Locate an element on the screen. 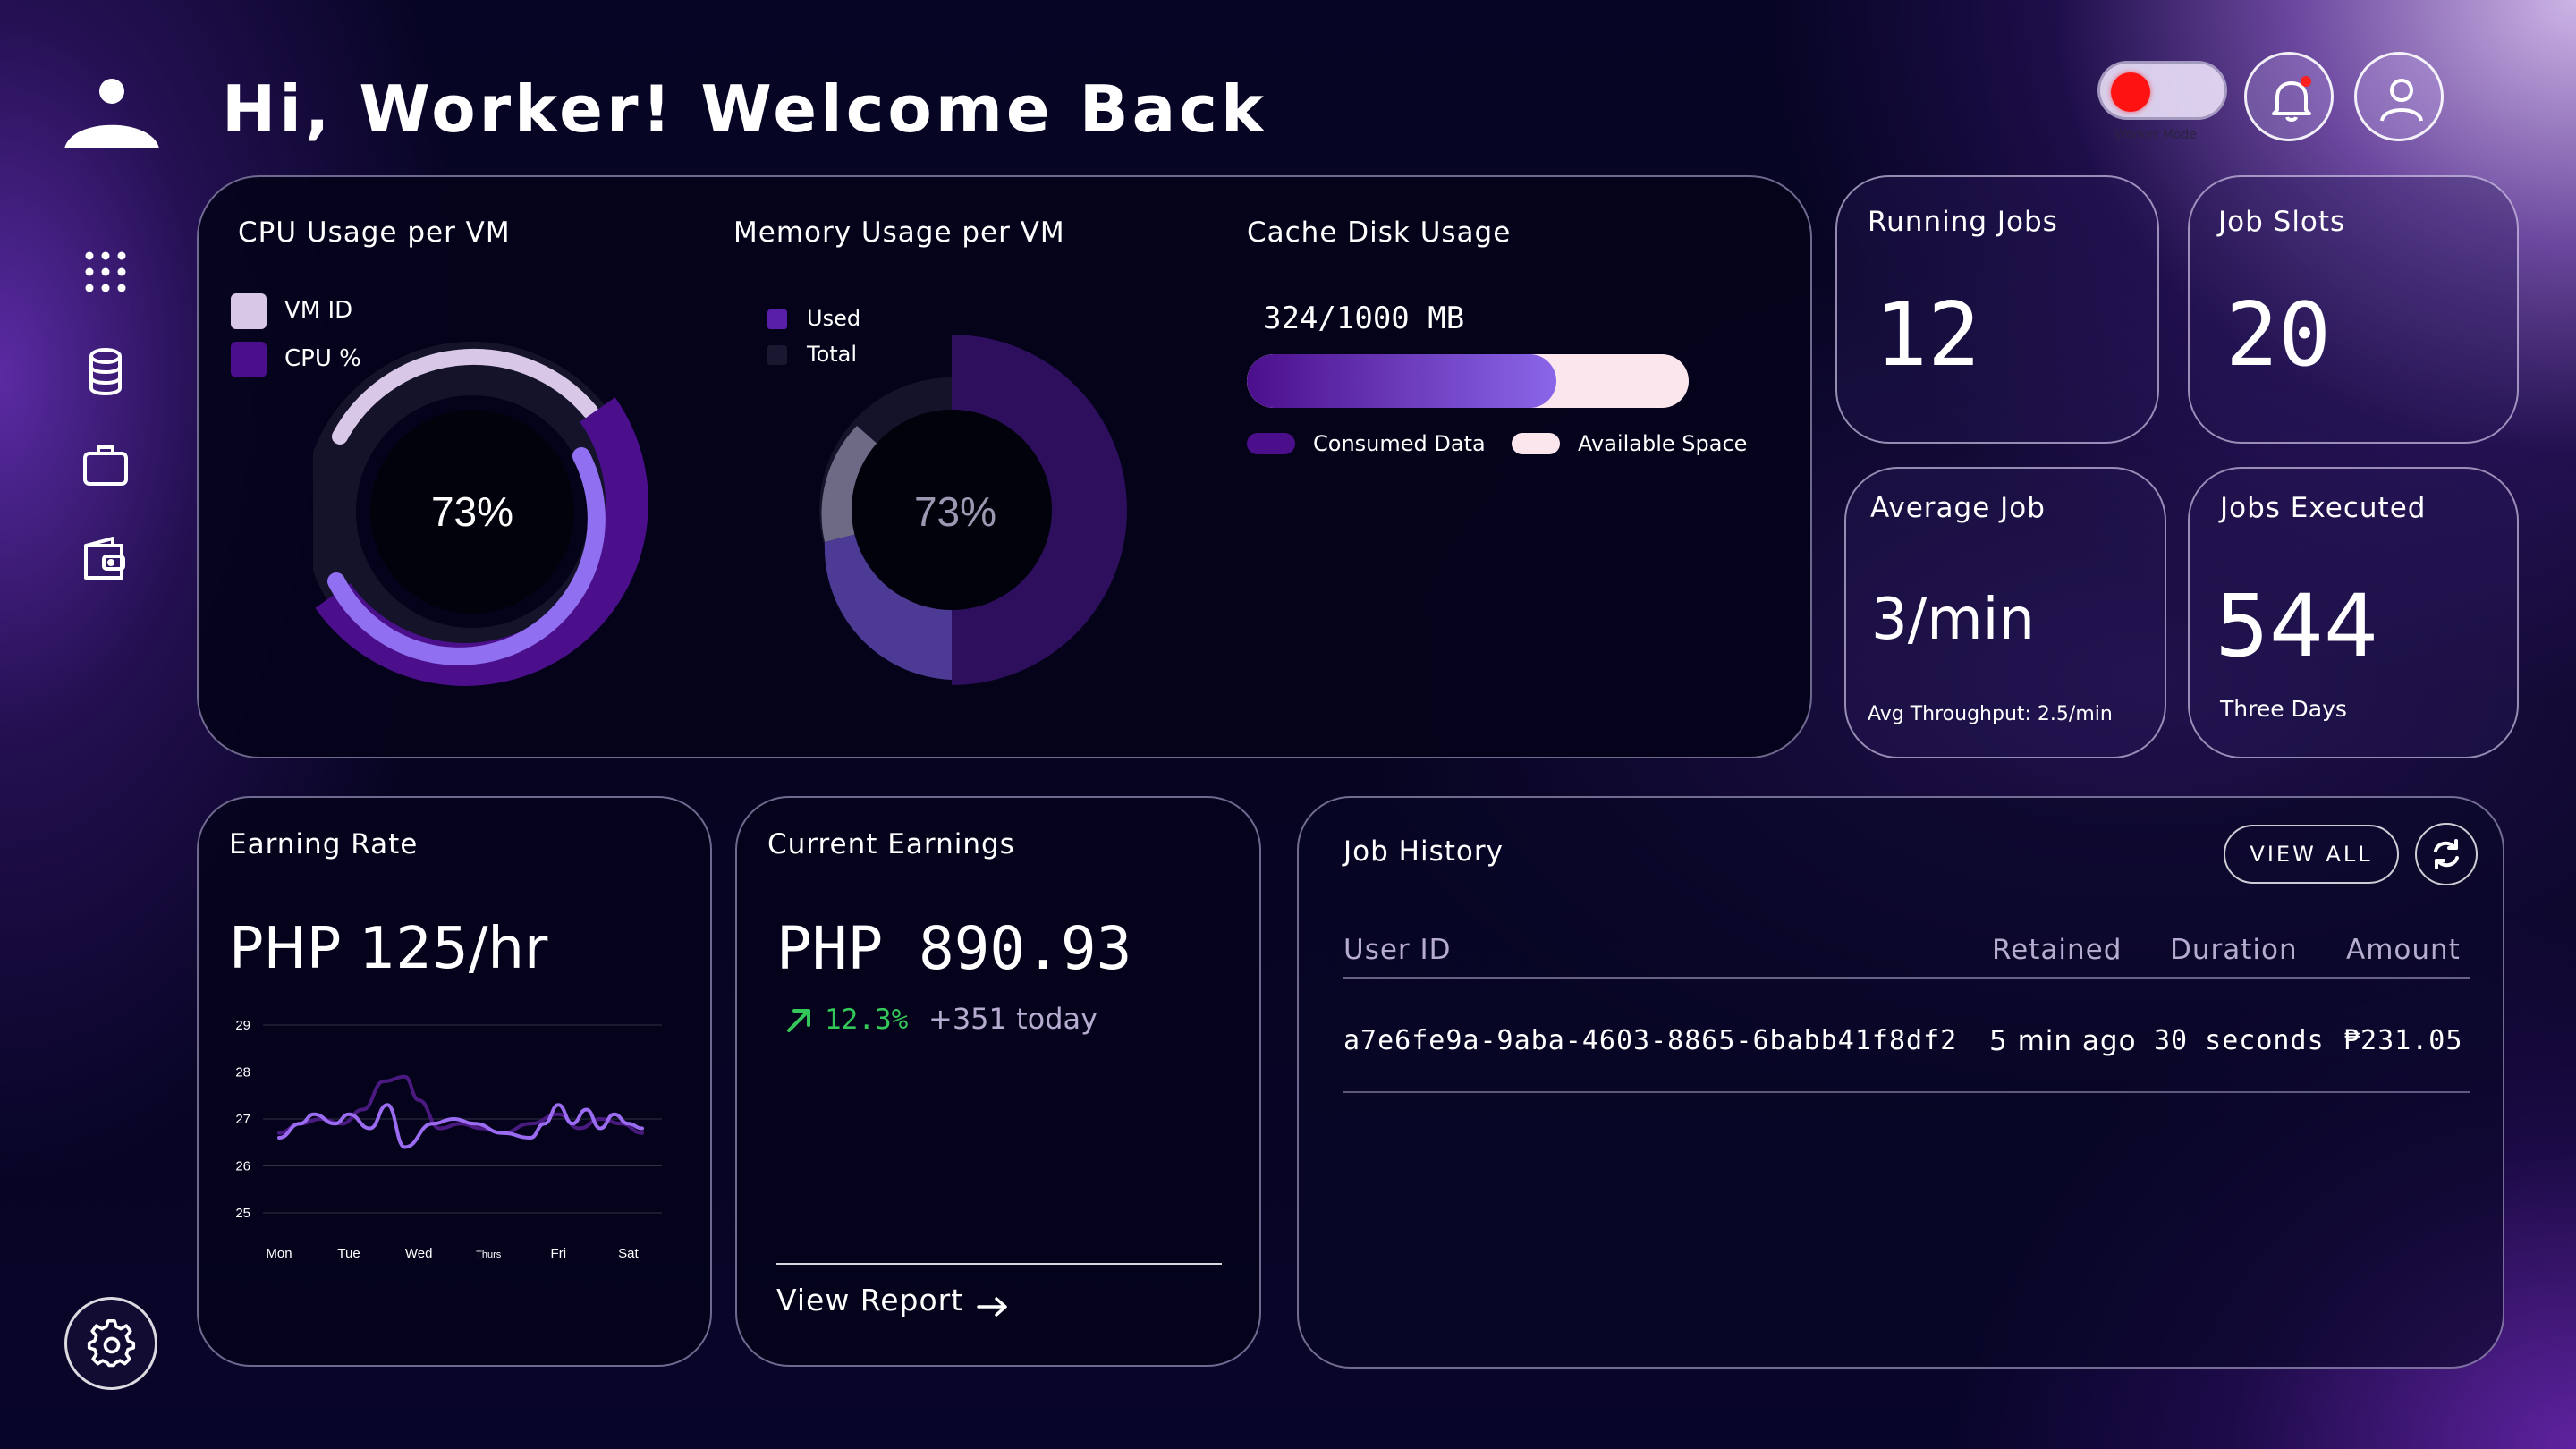 The image size is (2576, 1449). jobs-executed-title: Jobs Executed is located at coordinates (2323, 508).